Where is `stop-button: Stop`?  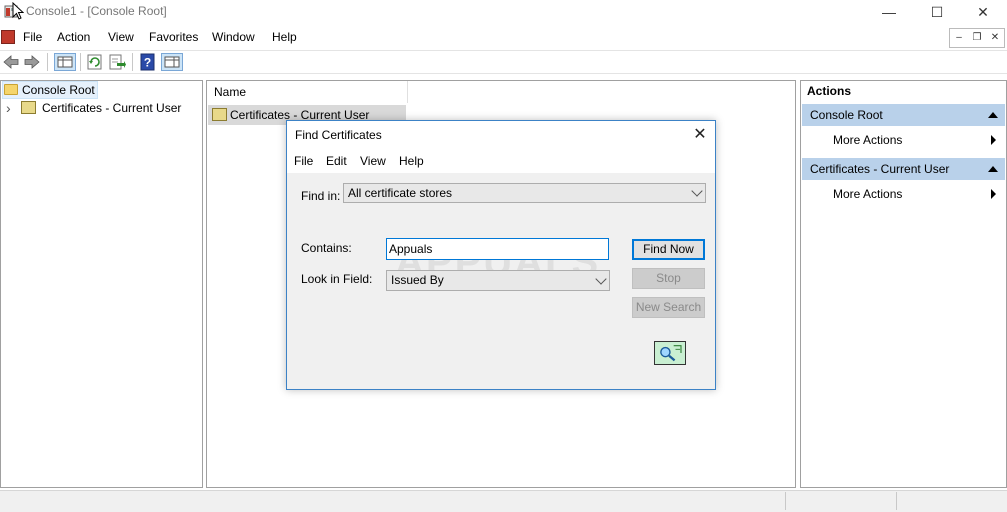 stop-button: Stop is located at coordinates (668, 278).